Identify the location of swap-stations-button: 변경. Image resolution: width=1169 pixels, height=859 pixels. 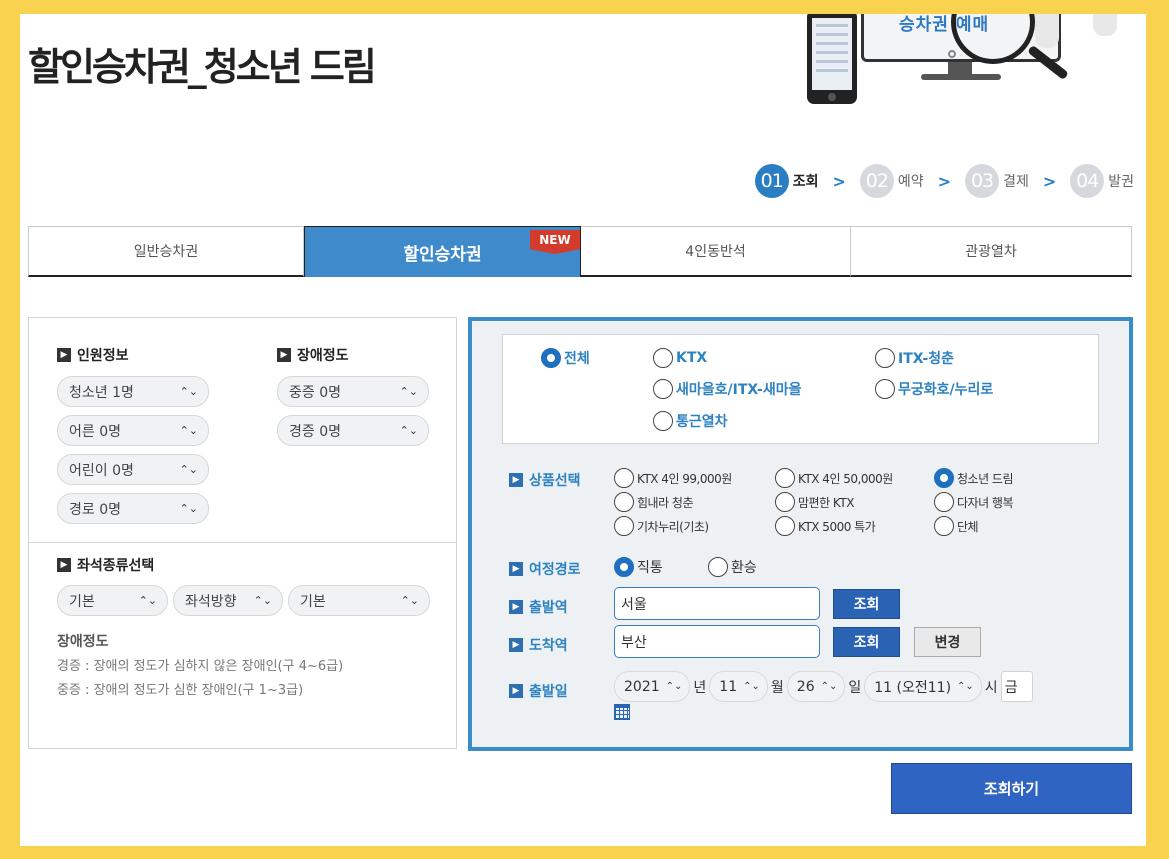
(947, 642).